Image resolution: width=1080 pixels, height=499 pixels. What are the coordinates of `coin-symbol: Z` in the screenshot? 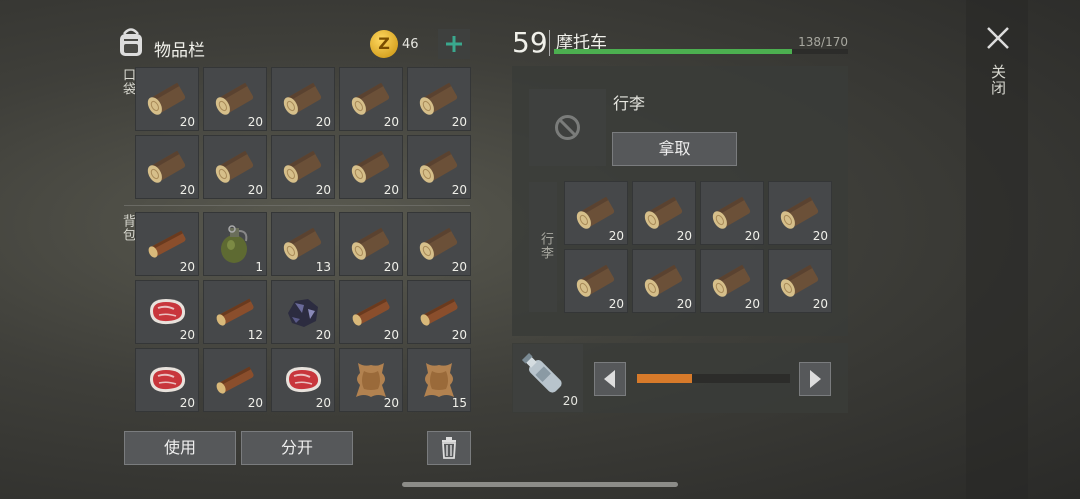 It's located at (384, 43).